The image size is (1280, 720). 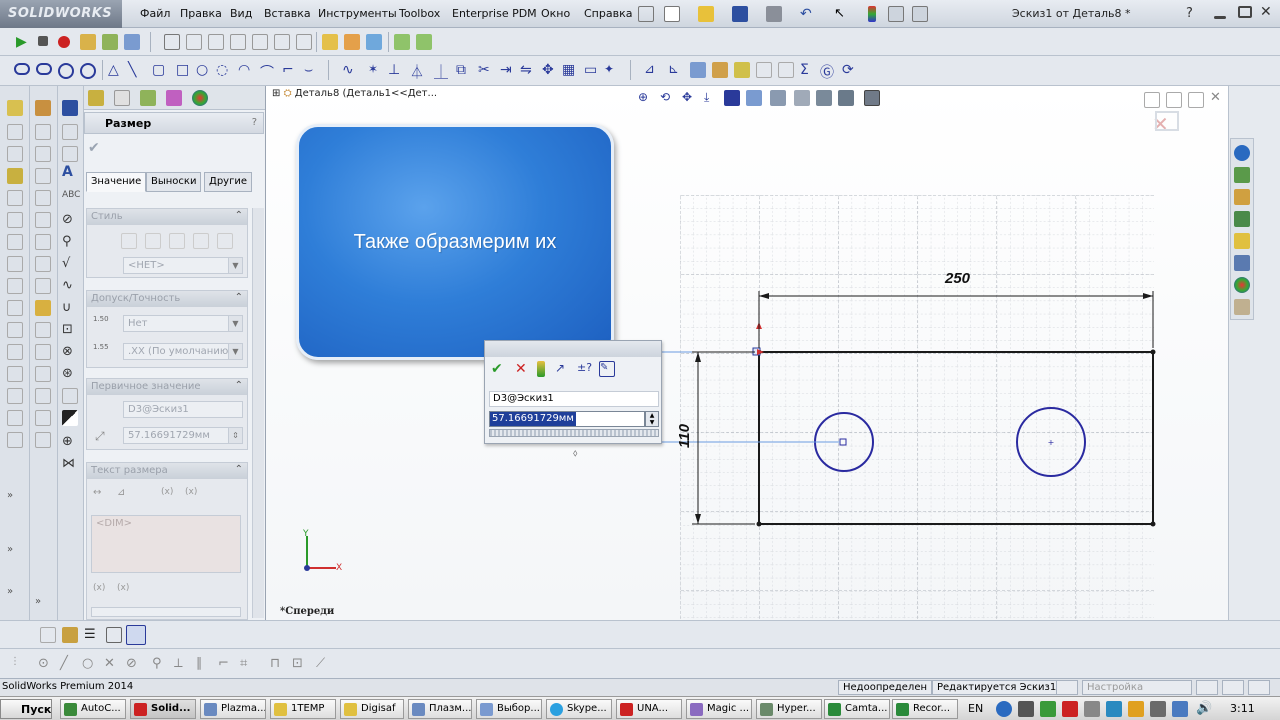 I want to click on spin-icon: ⇕, so click(x=235, y=435).